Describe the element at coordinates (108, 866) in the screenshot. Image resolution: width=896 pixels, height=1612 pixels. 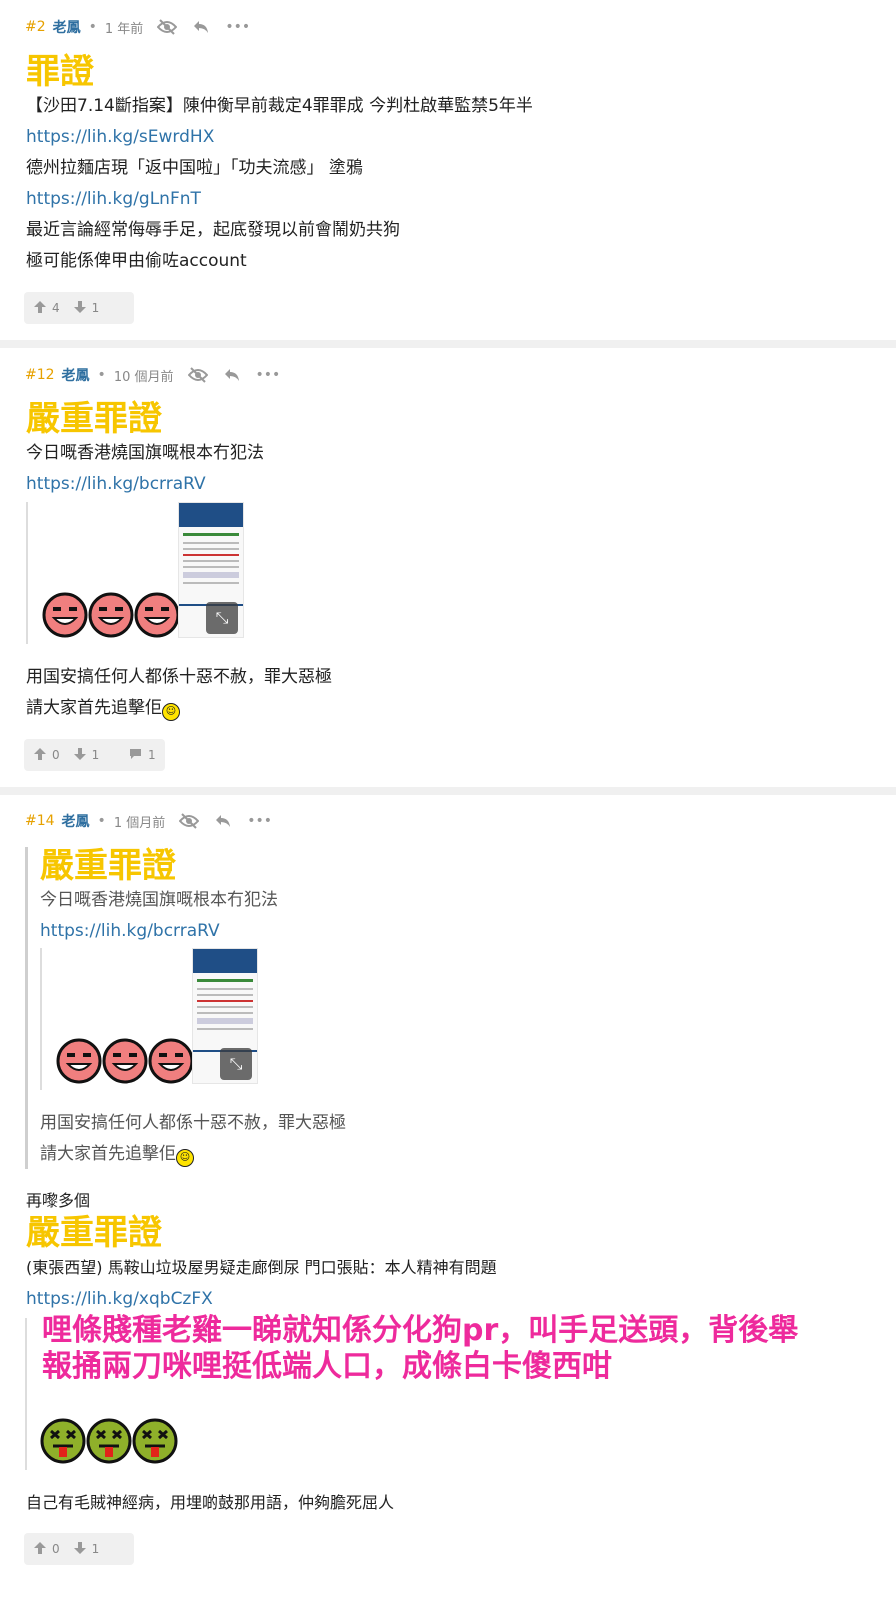
I see `quote-title: 嚴重罪證` at that location.